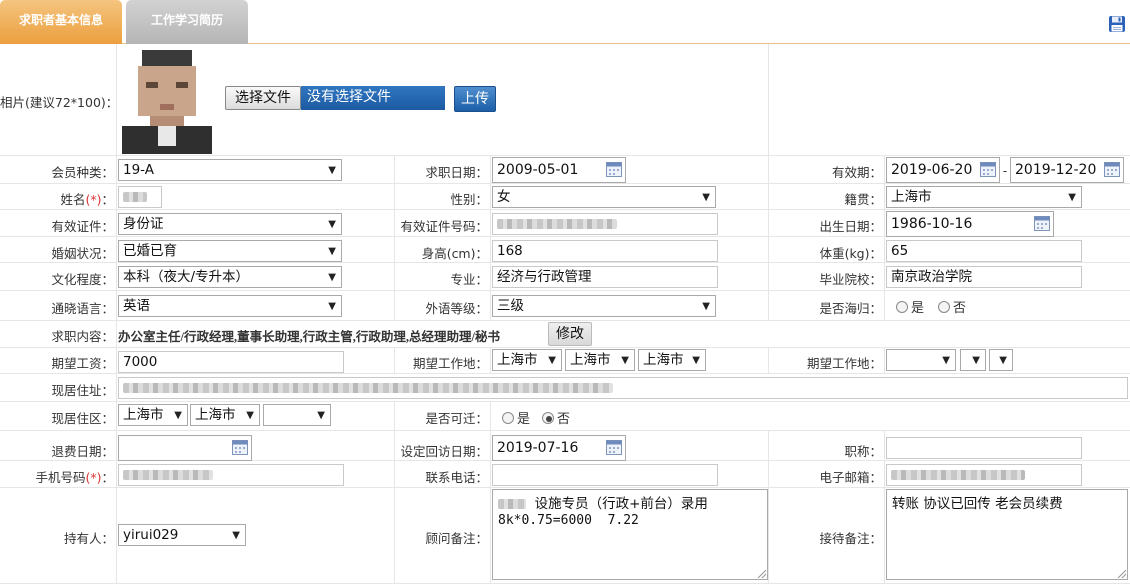 The height and width of the screenshot is (584, 1130). What do you see at coordinates (82, 418) in the screenshot?
I see `residence-district-label: 现居住区：` at bounding box center [82, 418].